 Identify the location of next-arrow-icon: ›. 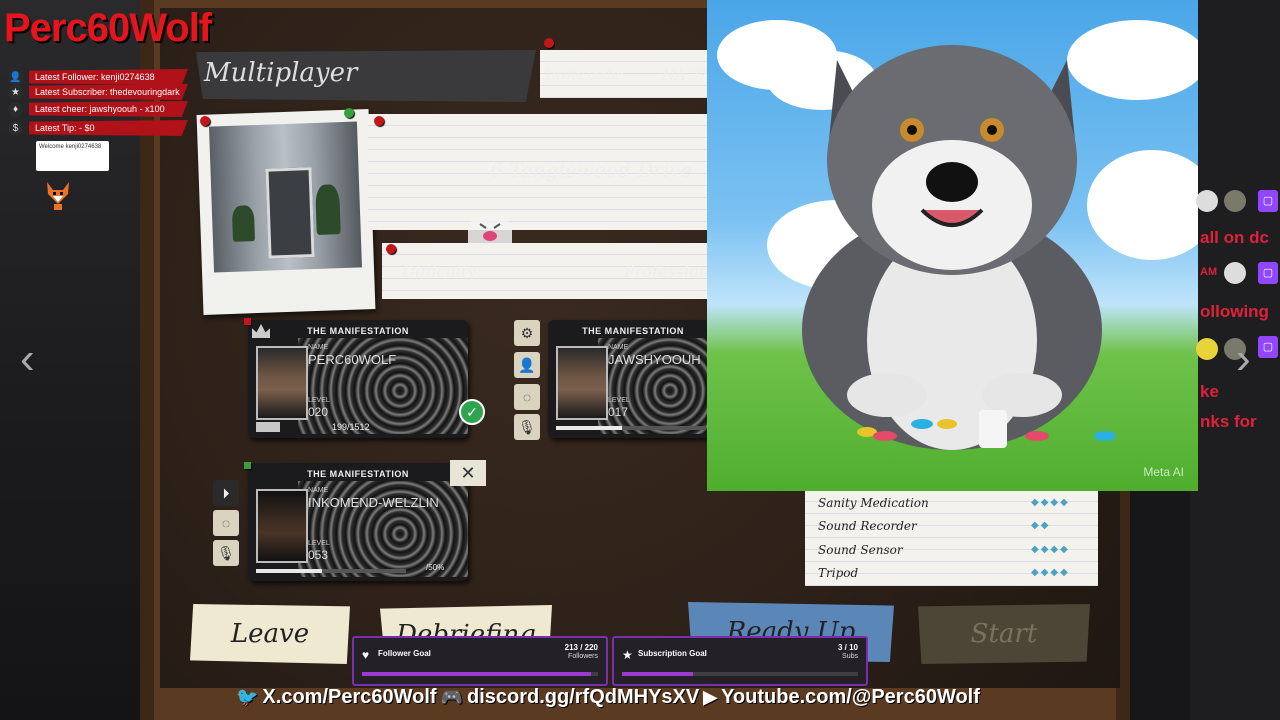
(1243, 359).